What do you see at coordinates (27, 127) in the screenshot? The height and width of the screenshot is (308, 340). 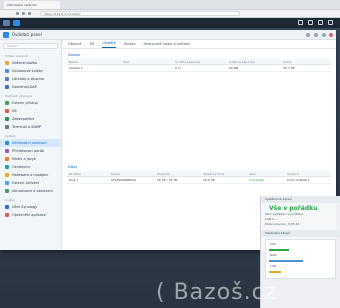 I see `sidebar-item-label: Terminál a SNMP` at bounding box center [27, 127].